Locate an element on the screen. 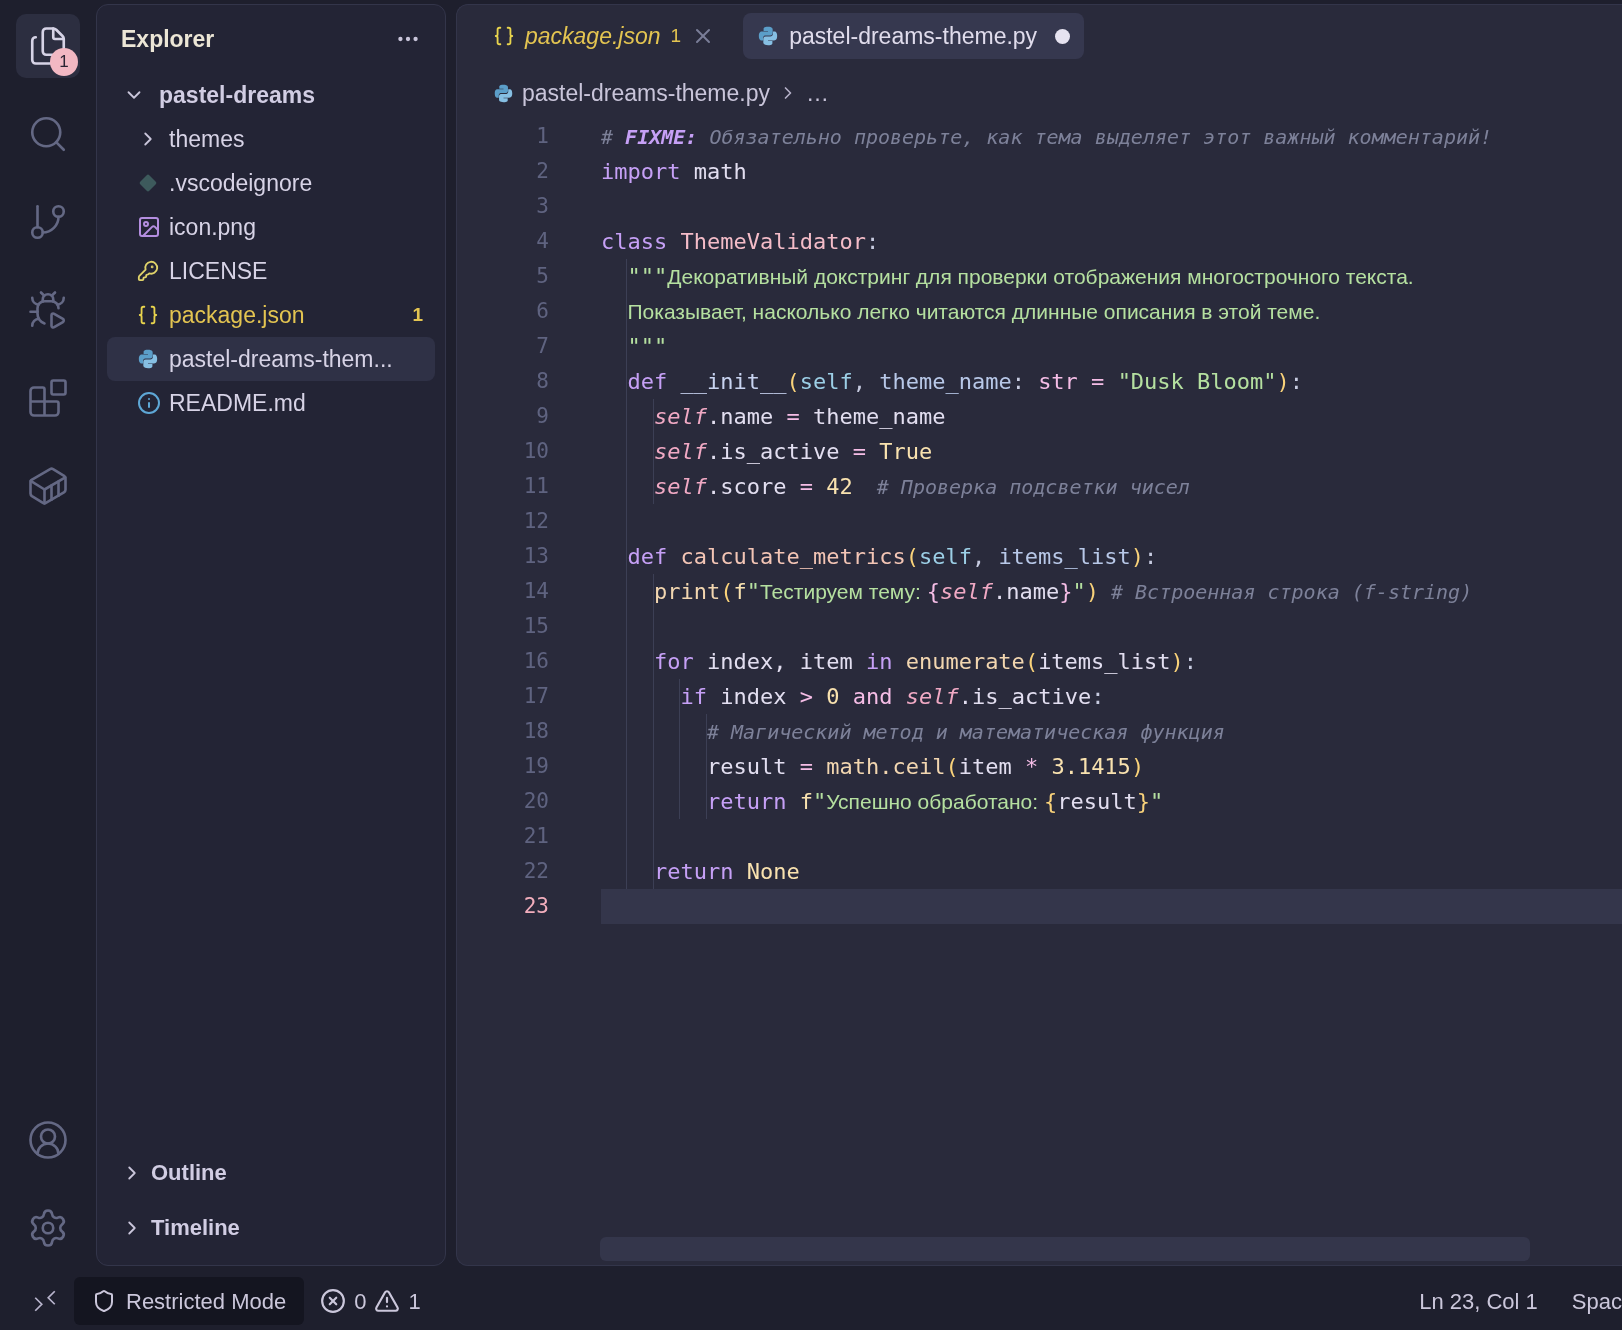  editor-tab: package.json 1 is located at coordinates (604, 36).